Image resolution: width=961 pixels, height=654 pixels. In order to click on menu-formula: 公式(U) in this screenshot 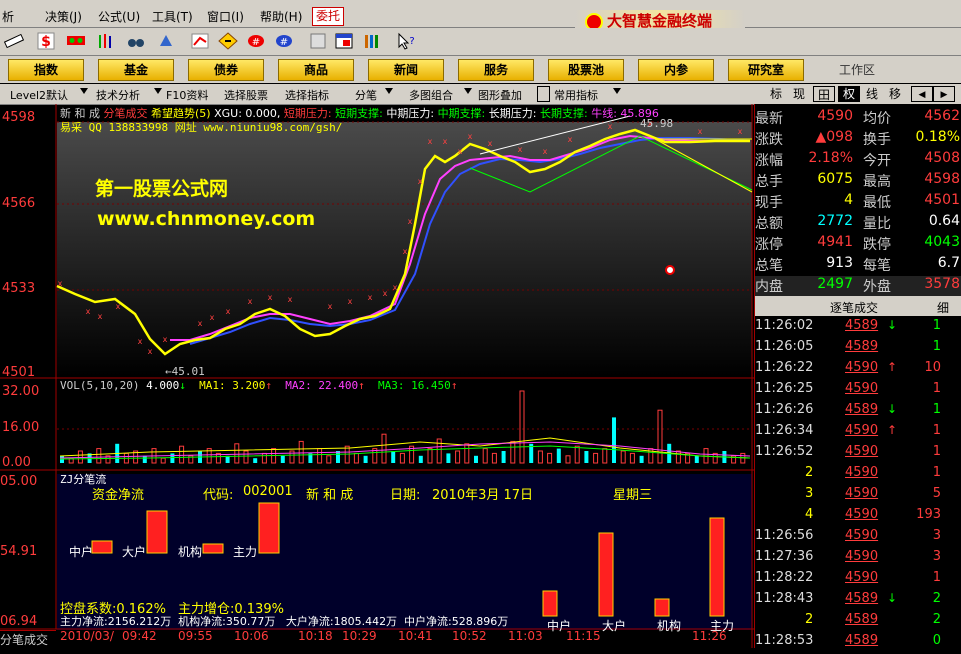, I will do `click(119, 16)`.